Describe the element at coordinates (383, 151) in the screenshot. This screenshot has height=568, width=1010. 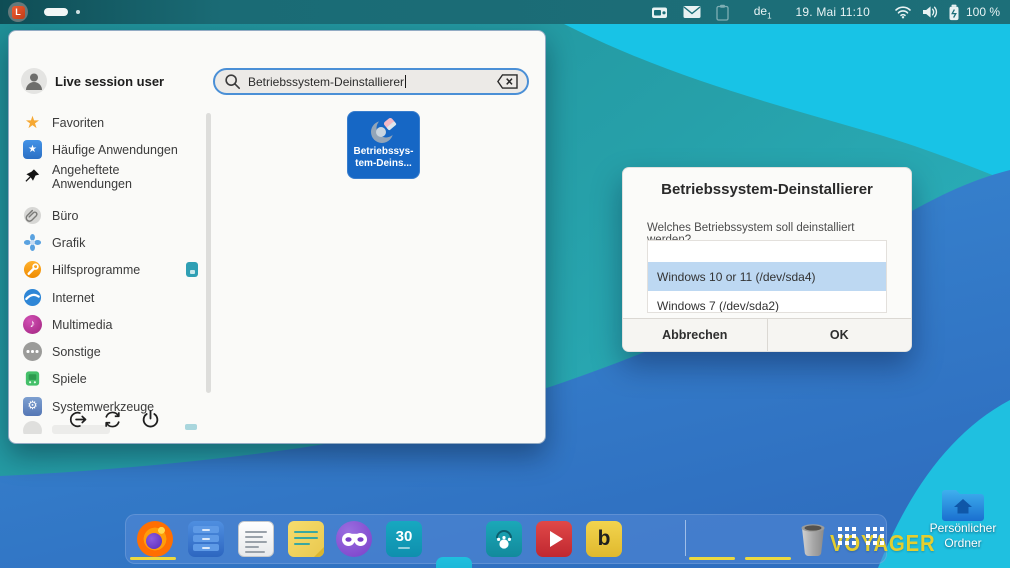
I see `app-label-line1: Betriebssys-` at that location.